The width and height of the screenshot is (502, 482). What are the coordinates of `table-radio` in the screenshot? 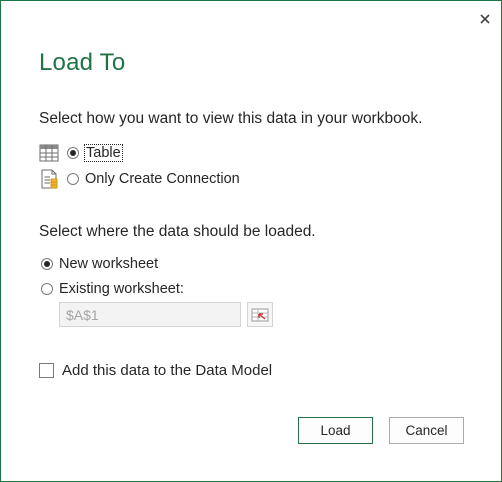 It's located at (73, 153).